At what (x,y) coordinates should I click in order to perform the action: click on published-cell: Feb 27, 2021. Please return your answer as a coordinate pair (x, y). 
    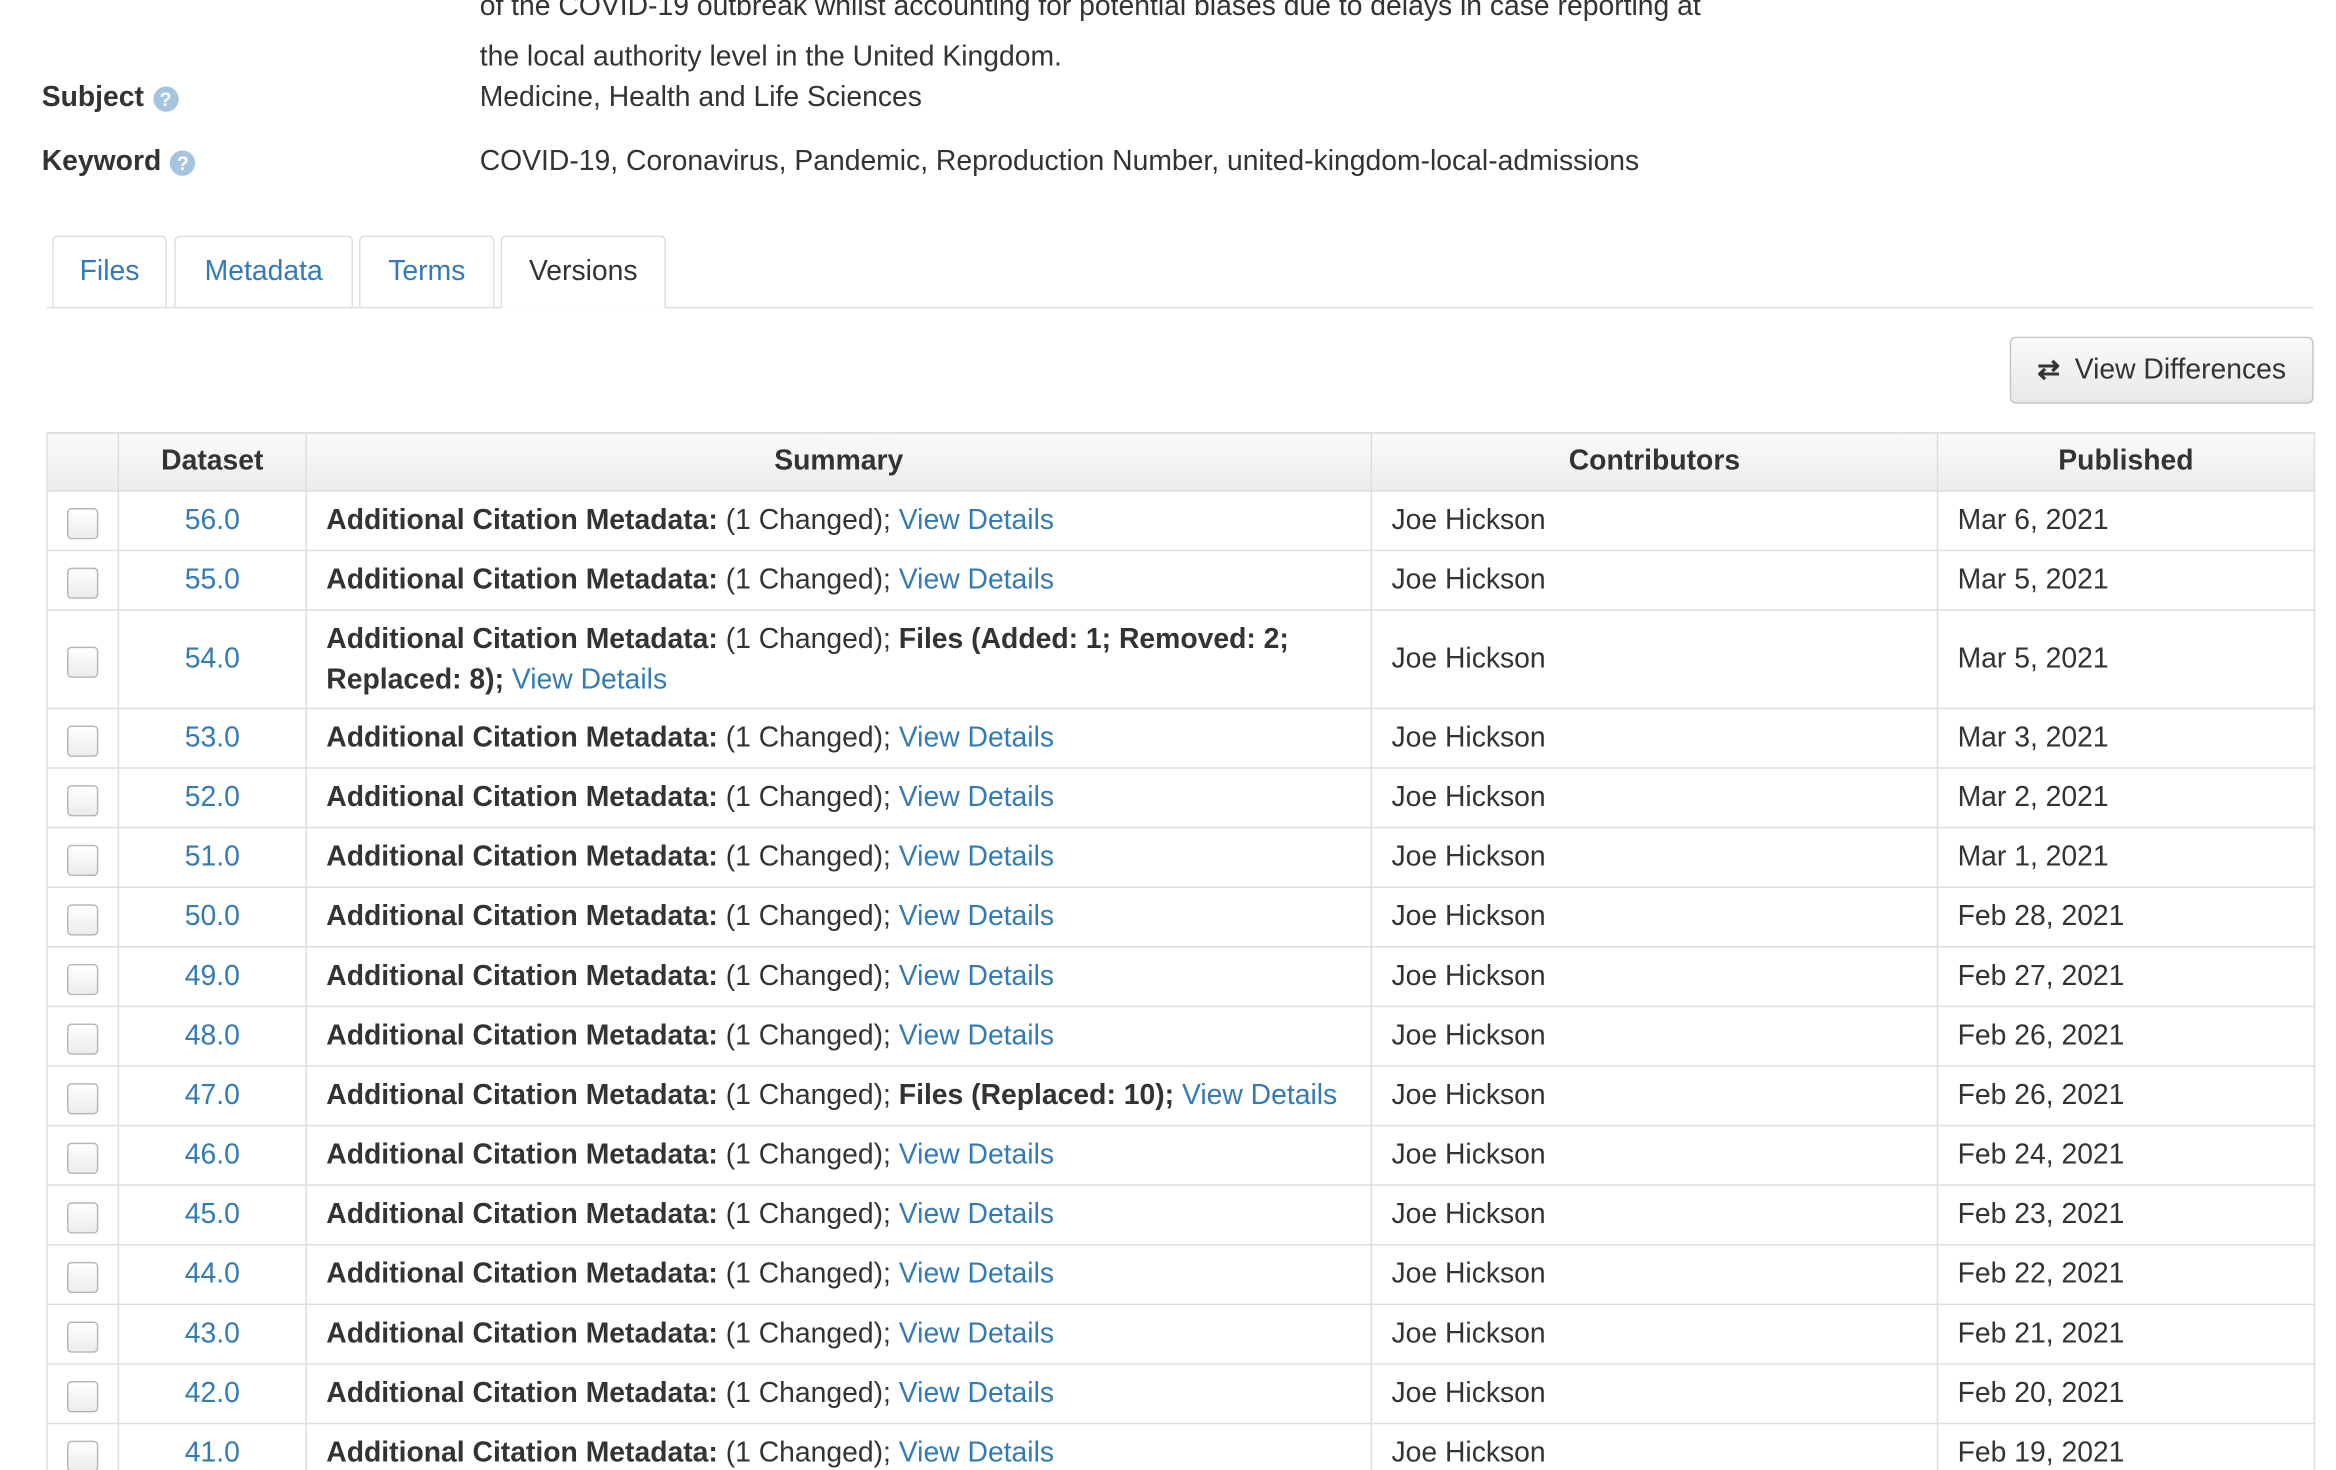
    Looking at the image, I should click on (2126, 977).